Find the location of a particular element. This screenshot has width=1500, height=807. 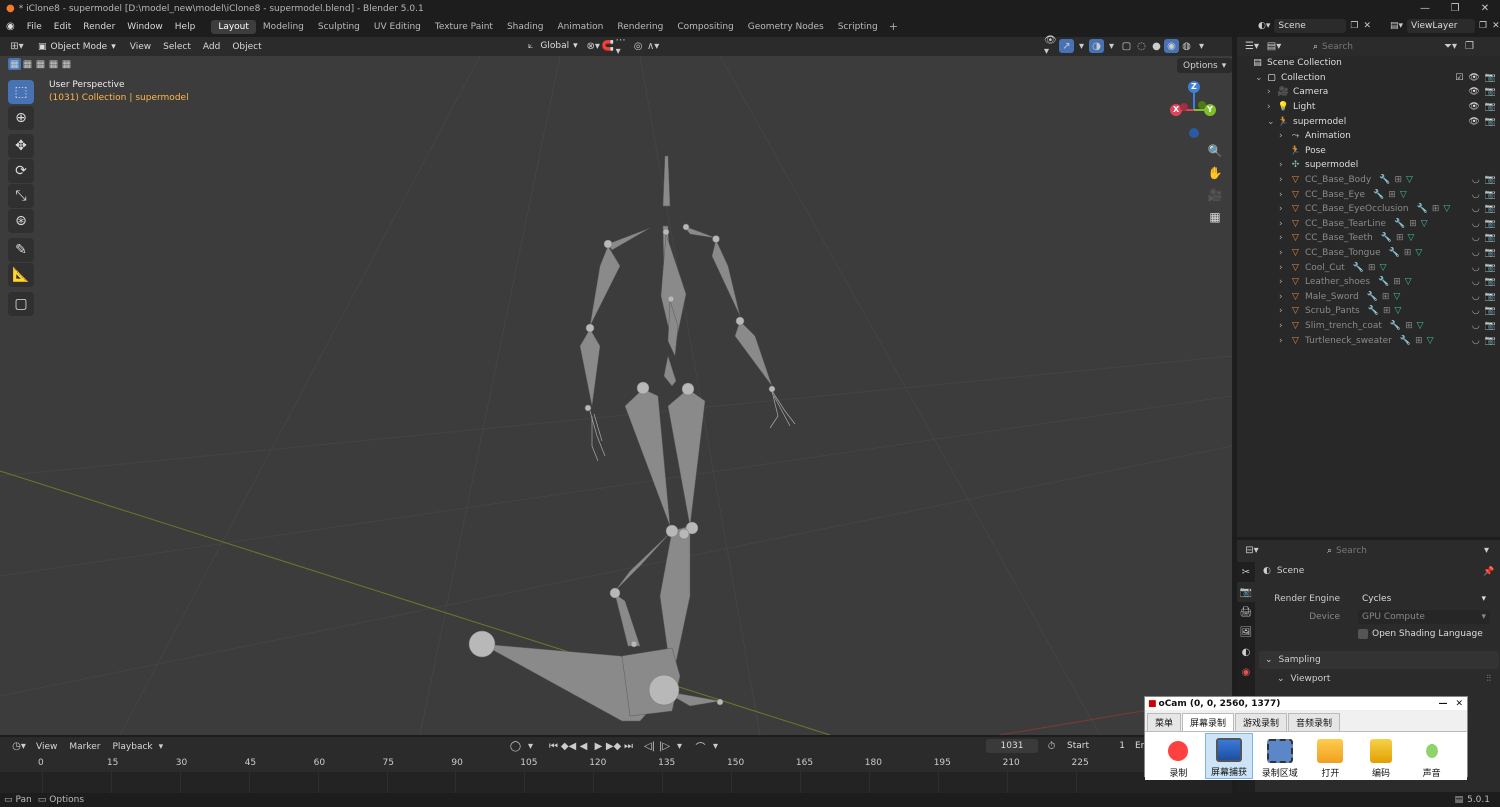

next-marker-icon: |▷ is located at coordinates (664, 746).